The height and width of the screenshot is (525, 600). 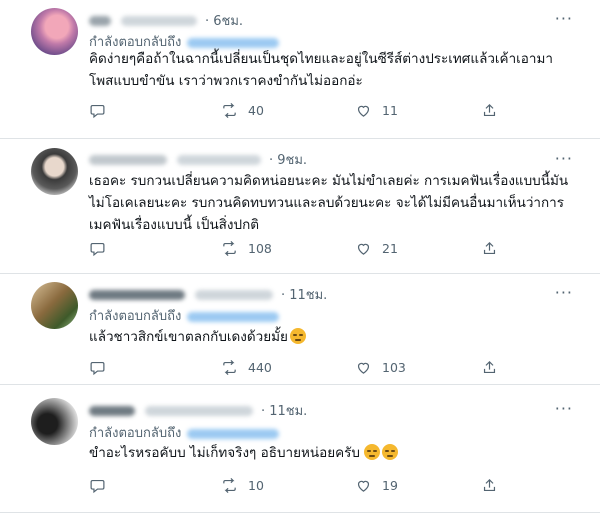 What do you see at coordinates (299, 369) in the screenshot?
I see `tweet-actions: 440 103` at bounding box center [299, 369].